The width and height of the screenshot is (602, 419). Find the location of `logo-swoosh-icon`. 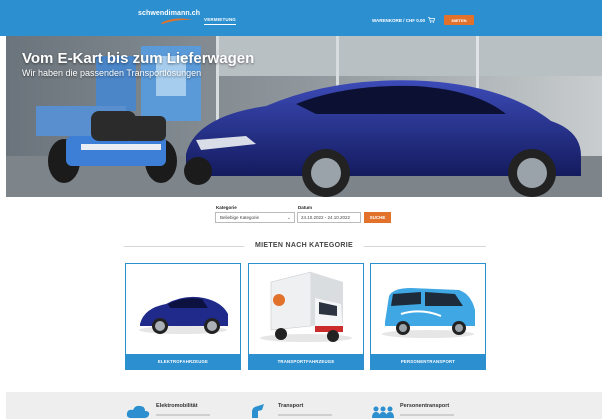

logo-swoosh-icon is located at coordinates (177, 21).